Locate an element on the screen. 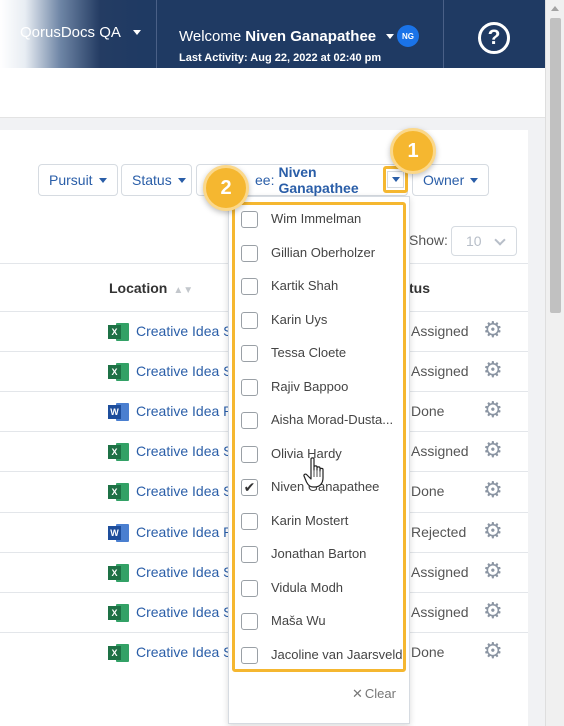 The width and height of the screenshot is (564, 726). assignee-option: Kartik Shah is located at coordinates (319, 286).